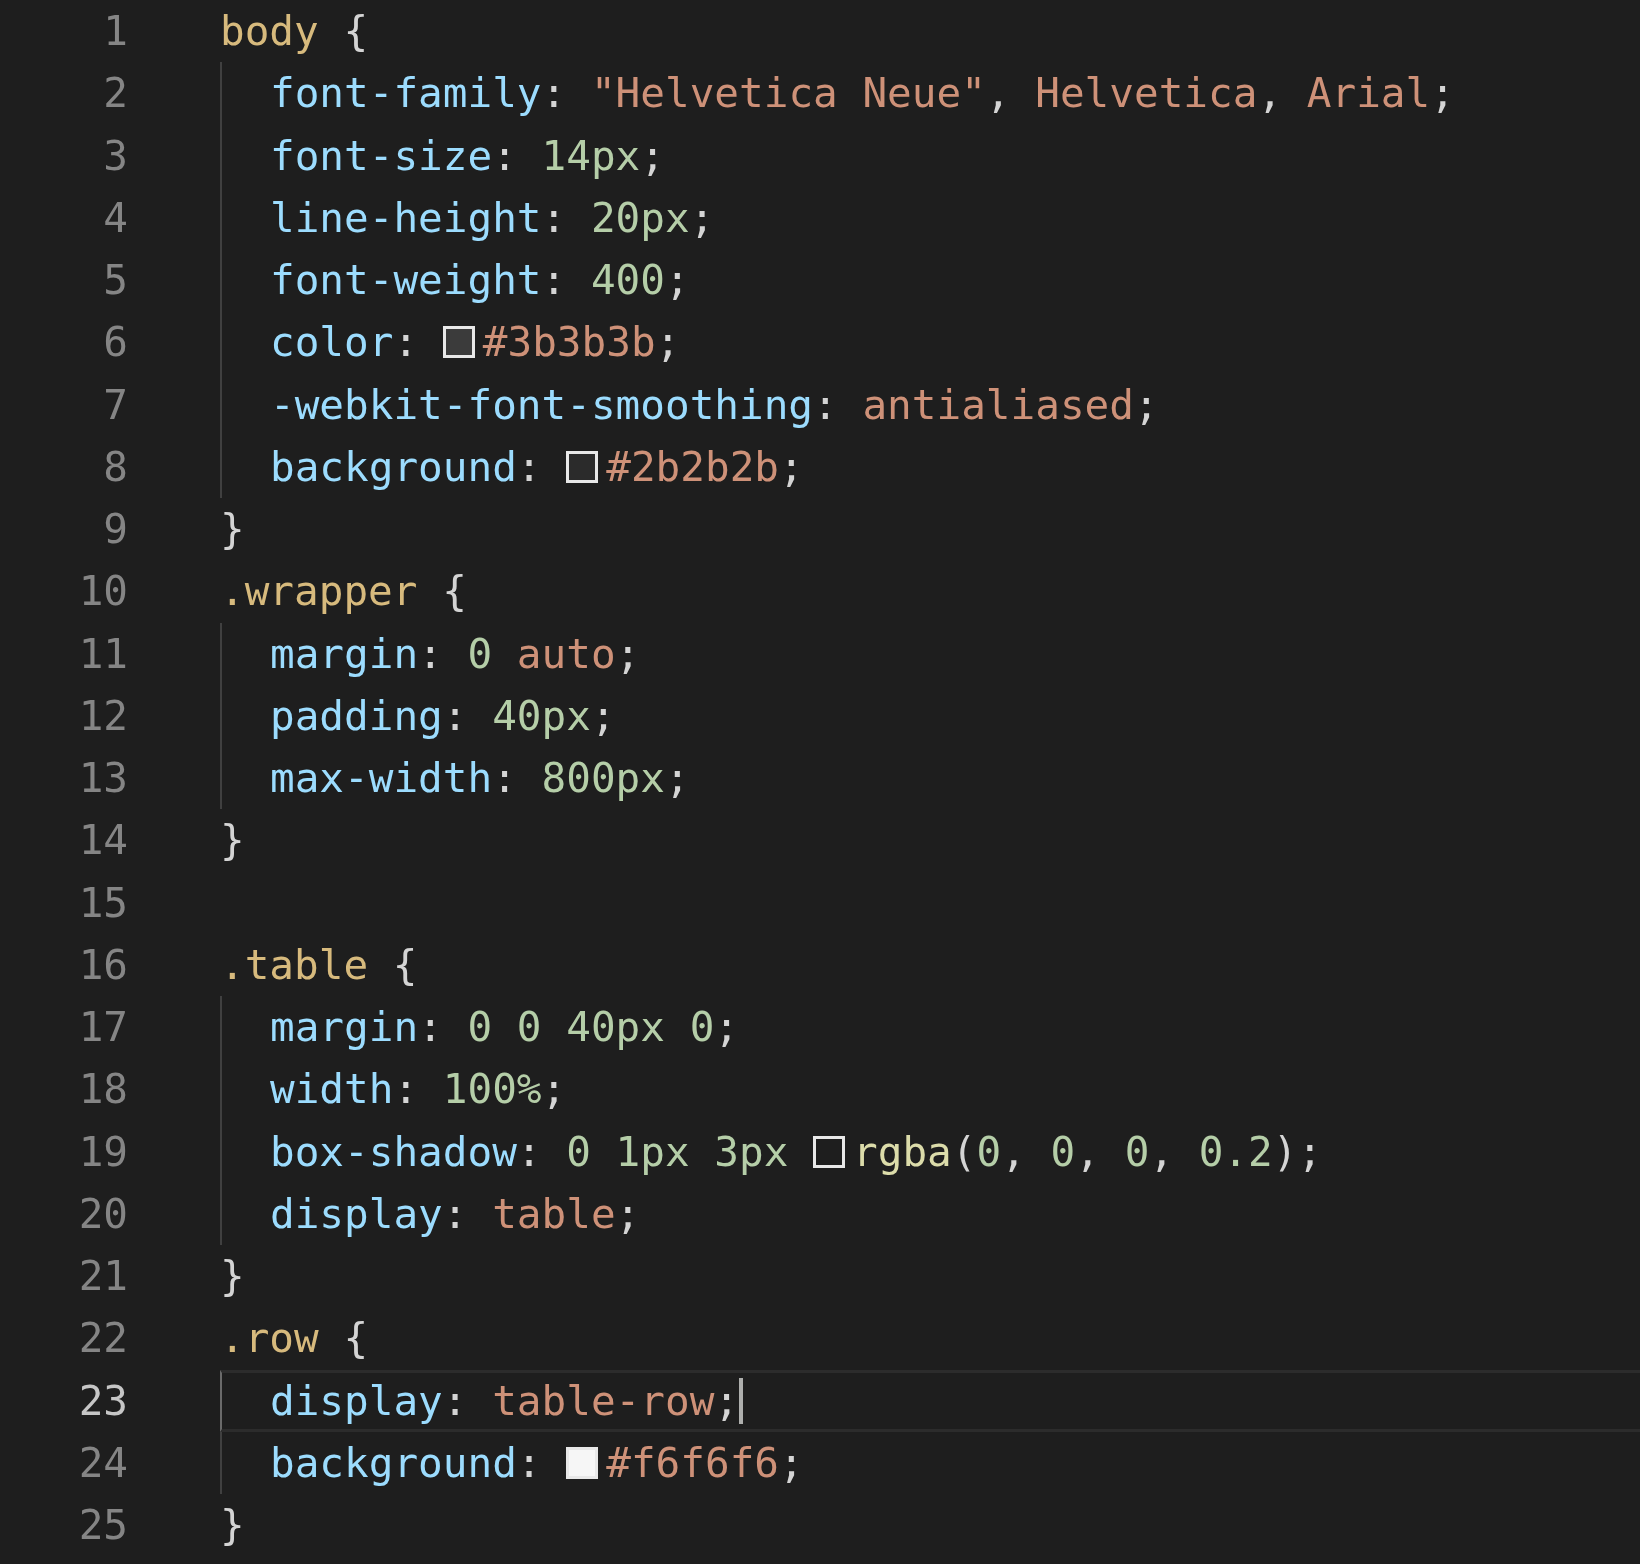  What do you see at coordinates (294, 31) in the screenshot?
I see `code-text: body {` at bounding box center [294, 31].